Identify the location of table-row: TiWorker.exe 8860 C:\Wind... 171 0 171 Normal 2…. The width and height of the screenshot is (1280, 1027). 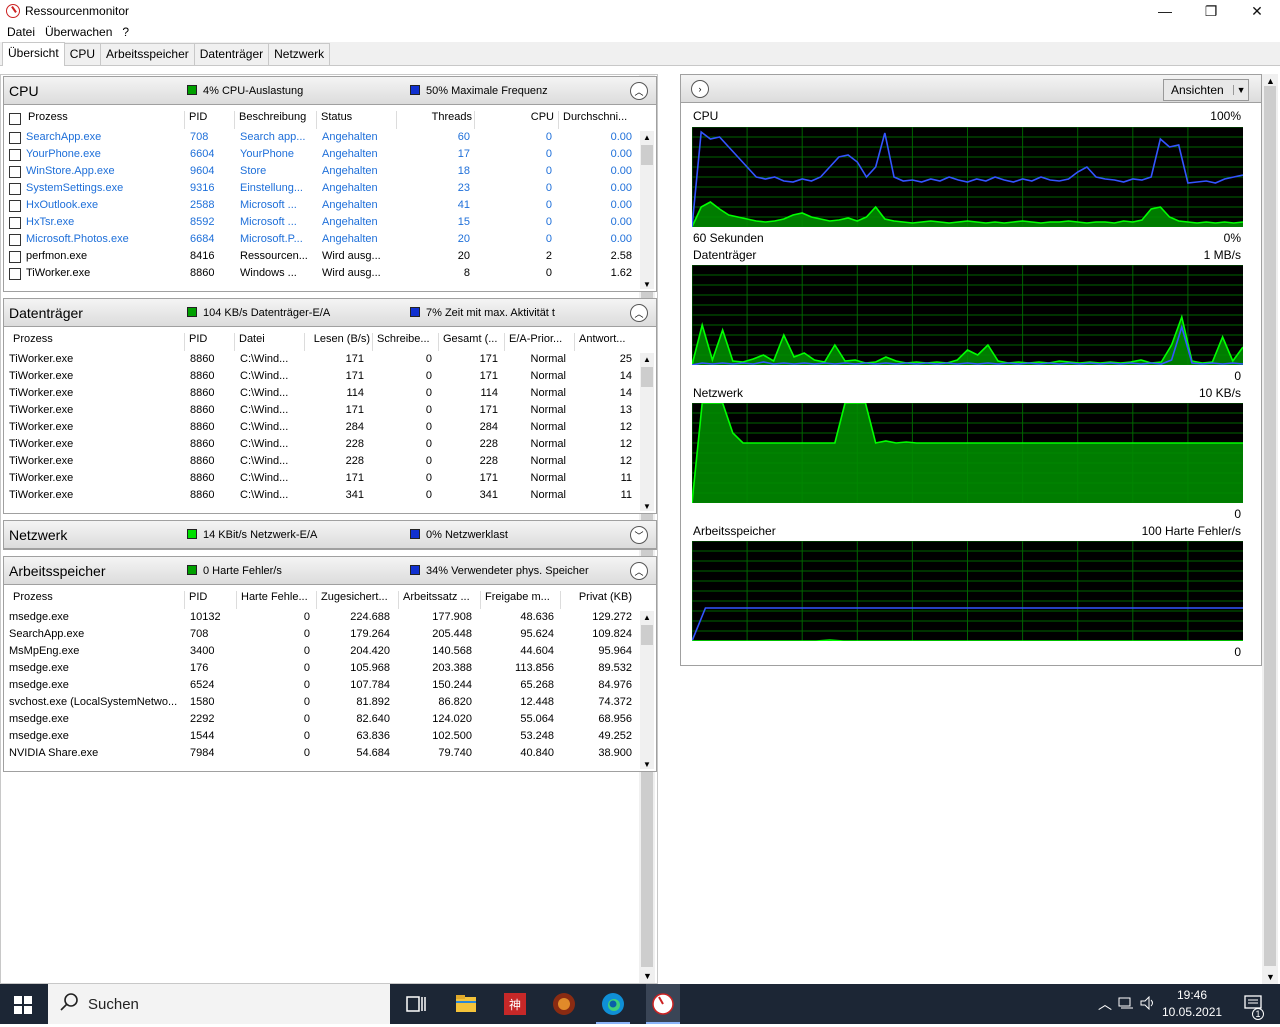
(330, 359).